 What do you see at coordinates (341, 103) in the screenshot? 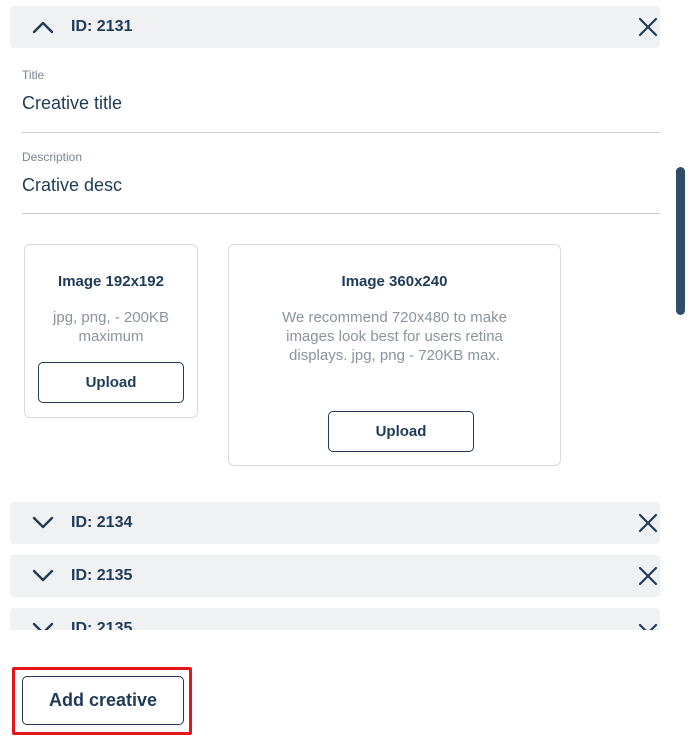
I see `title-input: Creative title` at bounding box center [341, 103].